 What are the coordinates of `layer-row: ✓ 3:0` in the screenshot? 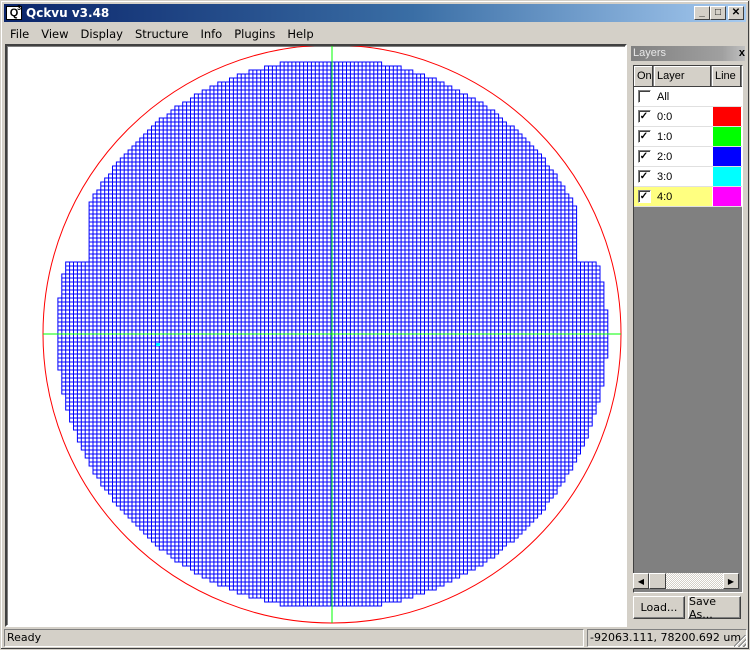 It's located at (688, 177).